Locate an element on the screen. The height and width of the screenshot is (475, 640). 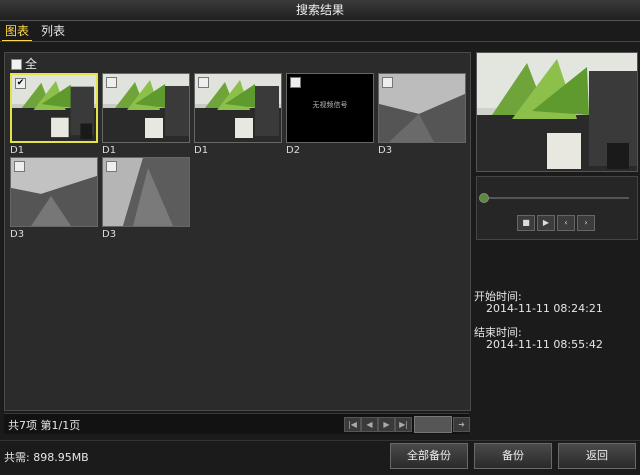
window-title: 搜索结果 is located at coordinates (320, 10).